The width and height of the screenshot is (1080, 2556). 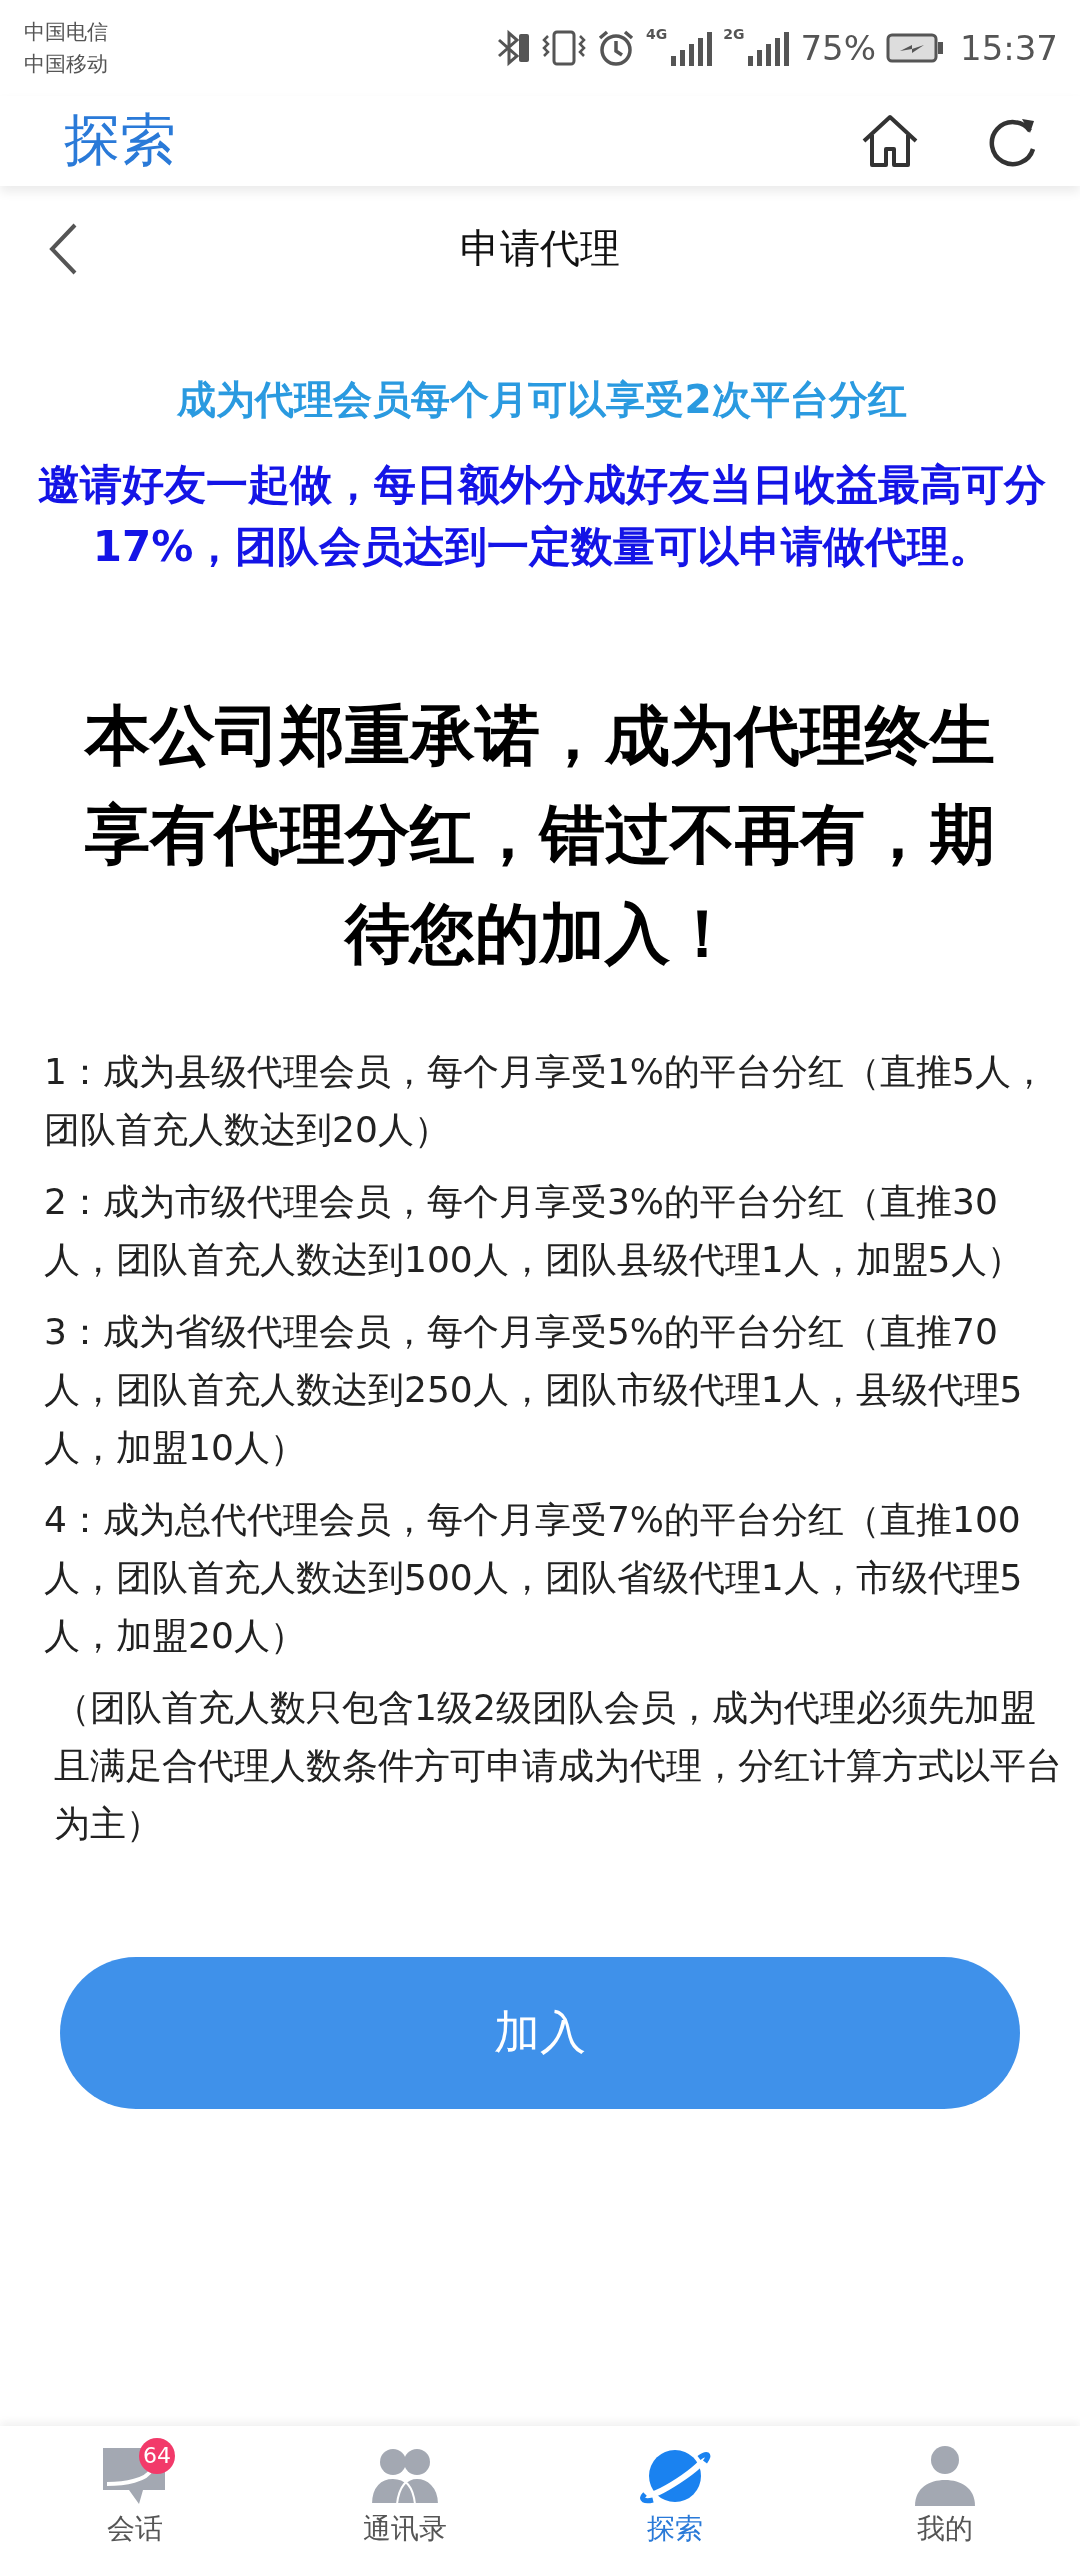 What do you see at coordinates (542, 516) in the screenshot?
I see `invite-text: 邀请好友一起做，每日额外分成好友当日收益最高可分17%，团队会员达到一定数量可以申请做代理。` at bounding box center [542, 516].